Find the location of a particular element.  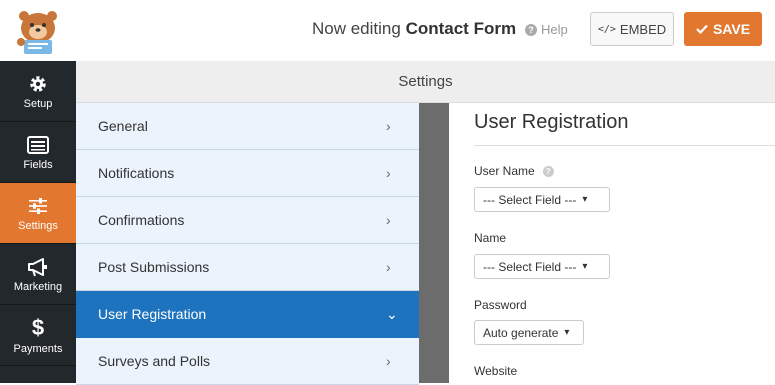

nav-label: Fields is located at coordinates (38, 164).